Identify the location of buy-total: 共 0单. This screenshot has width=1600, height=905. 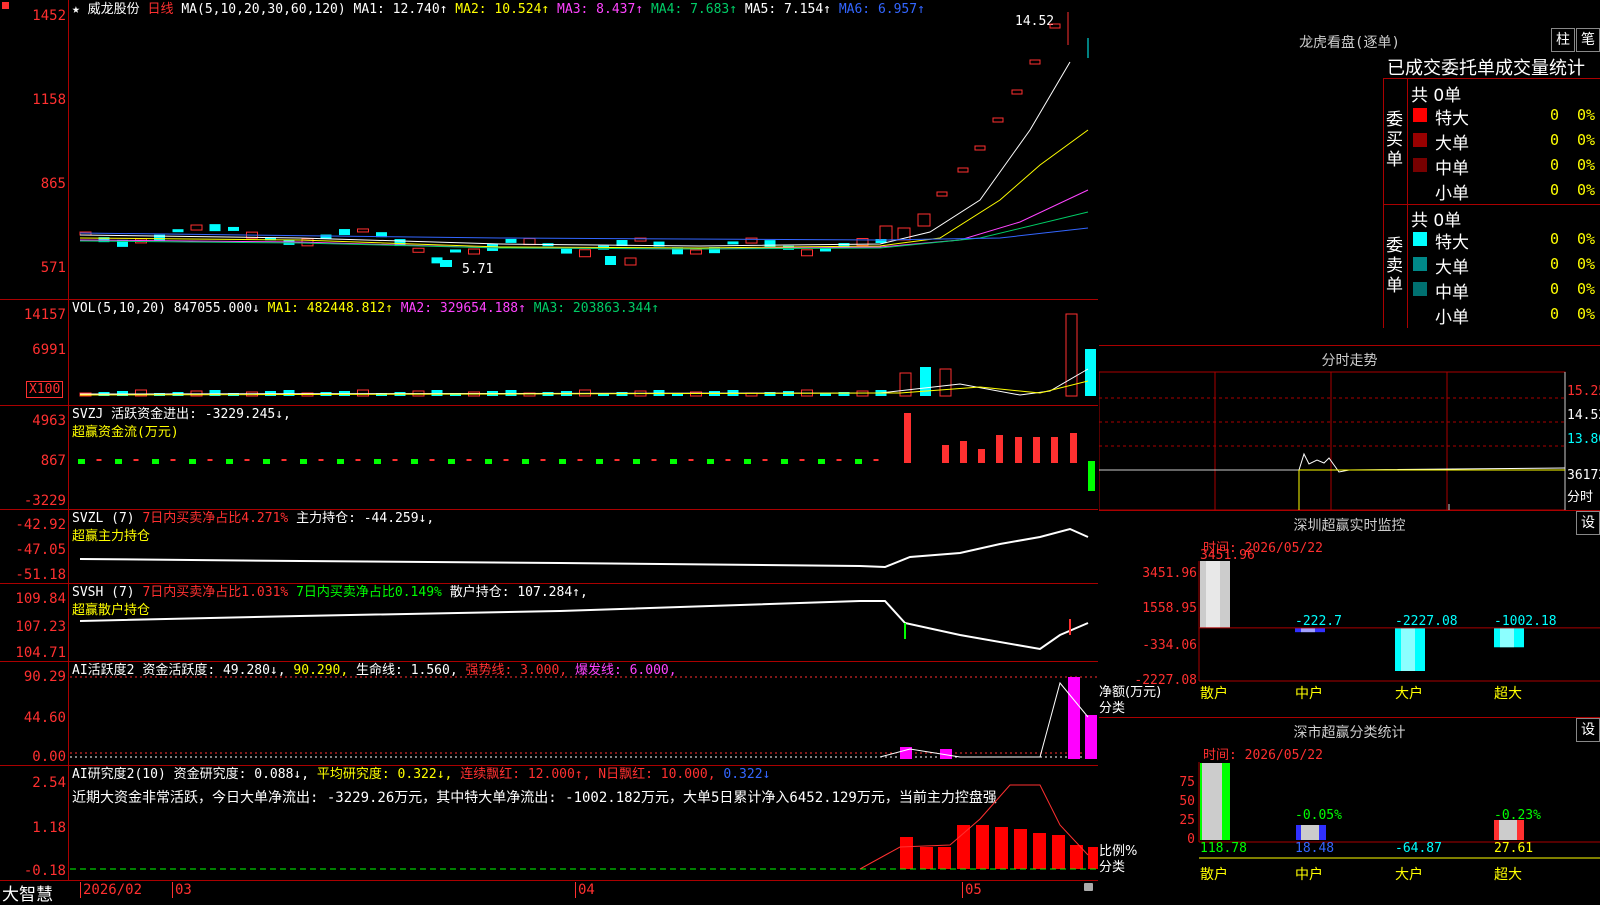
(1436, 96).